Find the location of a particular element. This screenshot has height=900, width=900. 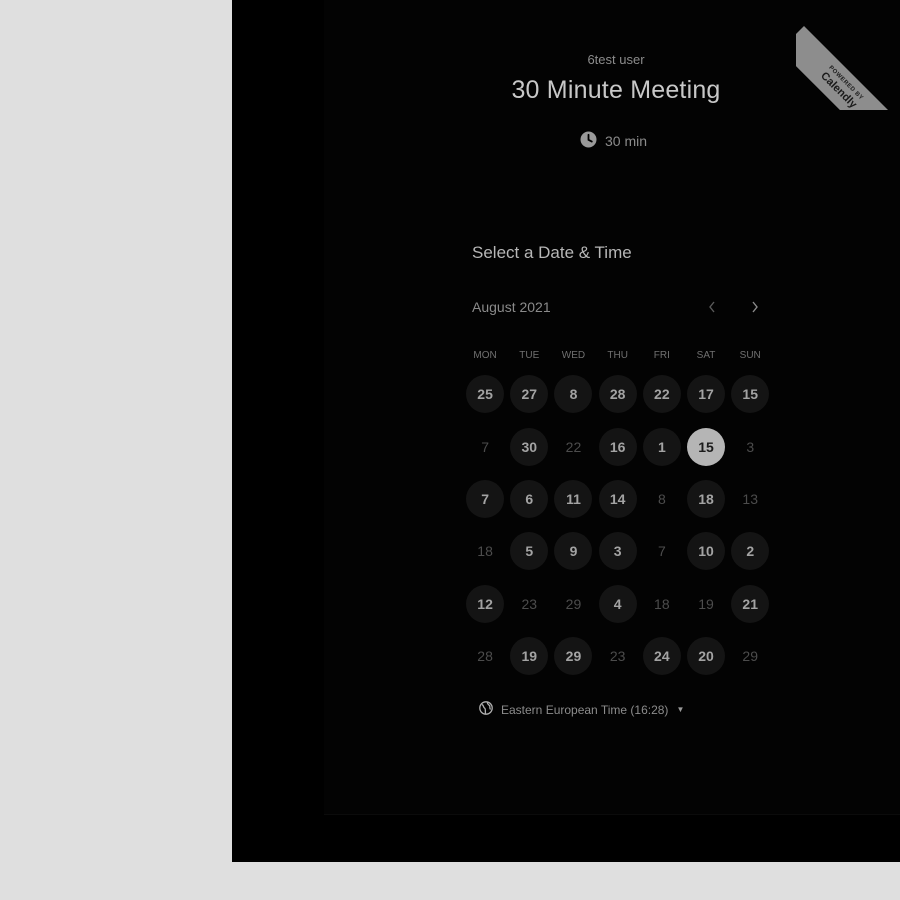

available-day-button: 24 is located at coordinates (661, 656).